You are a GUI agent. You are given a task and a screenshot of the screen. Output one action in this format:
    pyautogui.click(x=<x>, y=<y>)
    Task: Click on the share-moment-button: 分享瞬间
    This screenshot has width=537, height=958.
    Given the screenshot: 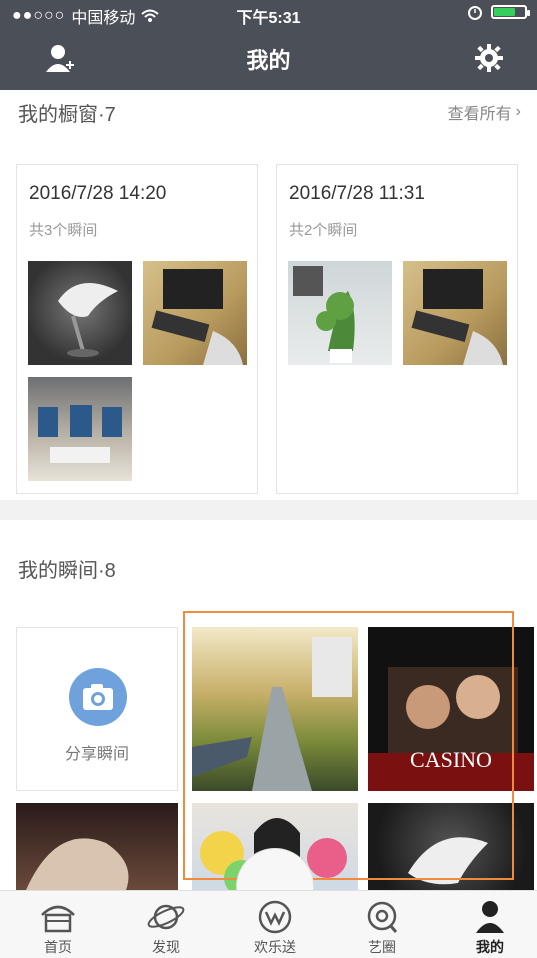 What is the action you would take?
    pyautogui.click(x=97, y=709)
    